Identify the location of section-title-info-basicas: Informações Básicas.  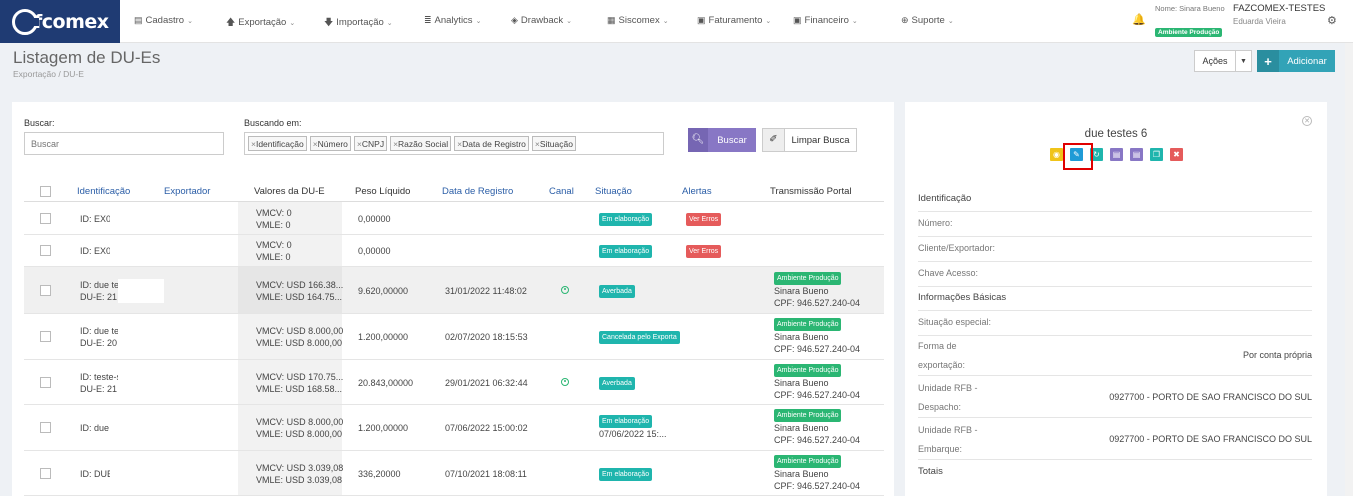
(962, 297).